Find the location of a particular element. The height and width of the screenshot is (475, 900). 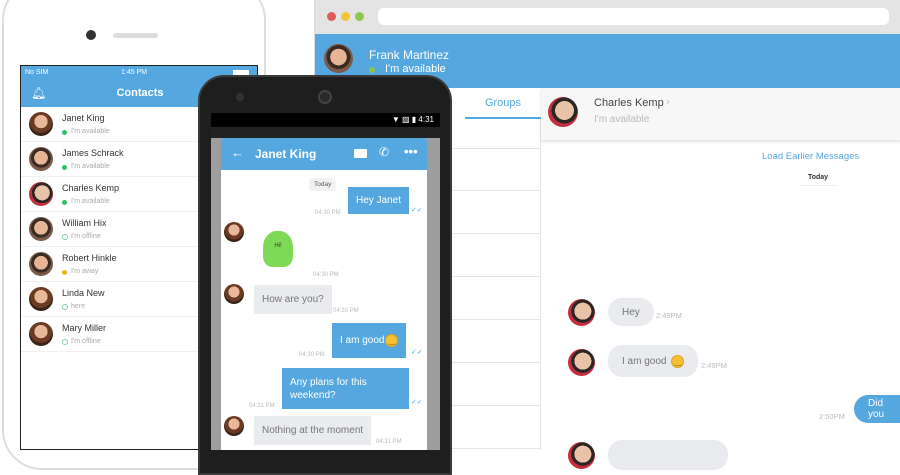

chat-contact-name: Charles Kemp is located at coordinates (629, 103).